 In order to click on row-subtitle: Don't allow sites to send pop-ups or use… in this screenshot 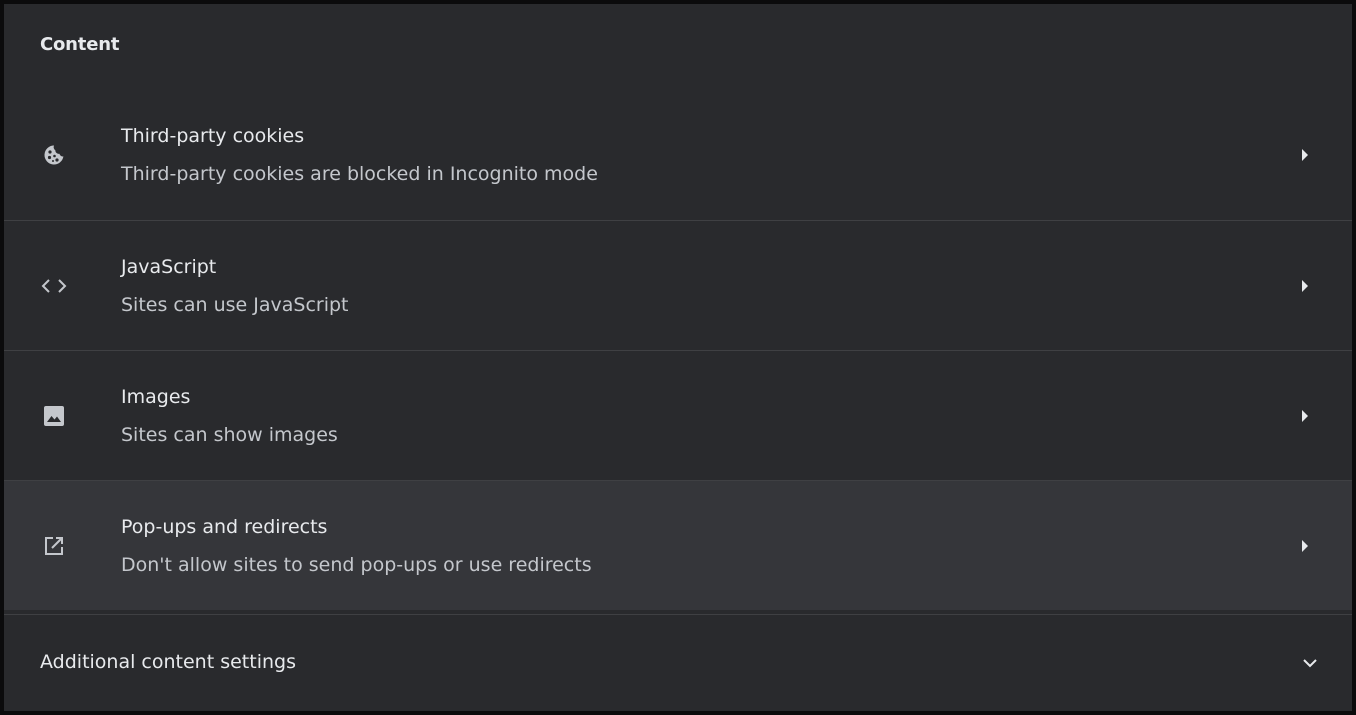, I will do `click(356, 564)`.